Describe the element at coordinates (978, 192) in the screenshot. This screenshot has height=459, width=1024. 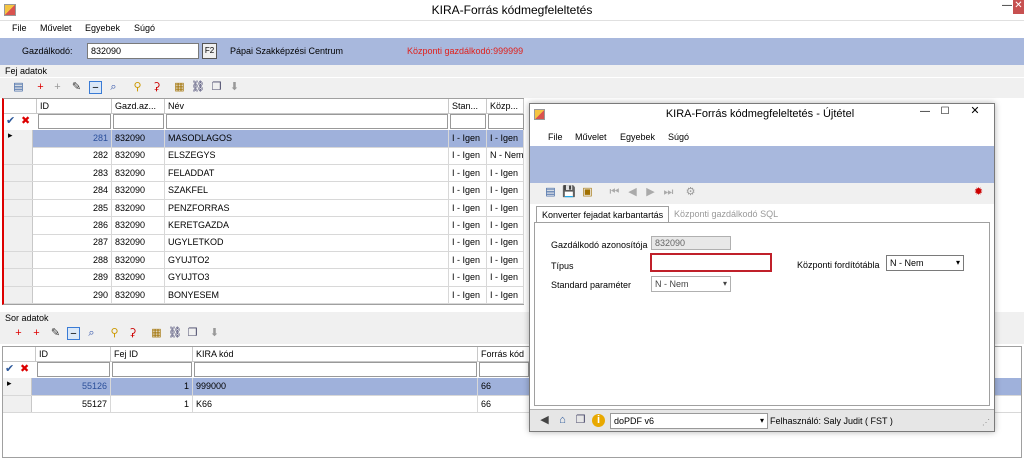
I see `bug-icon: ✹` at that location.